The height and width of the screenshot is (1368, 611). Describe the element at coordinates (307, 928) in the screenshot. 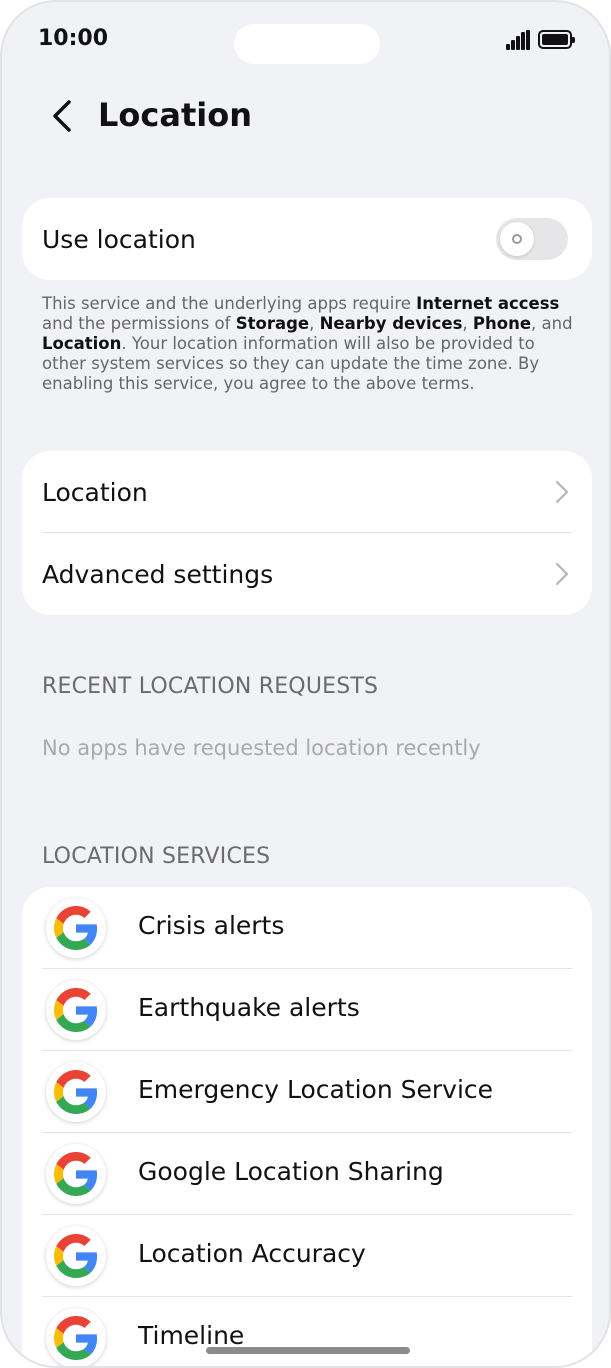

I see `service-item-crisis-alerts: Crisis alerts` at that location.